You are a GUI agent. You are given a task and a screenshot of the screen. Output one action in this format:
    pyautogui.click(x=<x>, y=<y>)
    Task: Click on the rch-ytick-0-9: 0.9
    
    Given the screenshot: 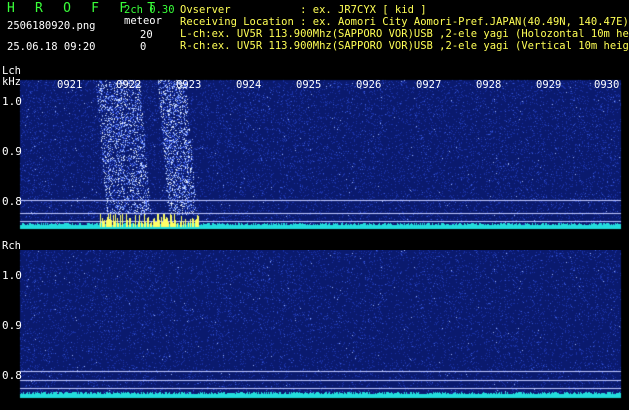 What is the action you would take?
    pyautogui.click(x=12, y=325)
    